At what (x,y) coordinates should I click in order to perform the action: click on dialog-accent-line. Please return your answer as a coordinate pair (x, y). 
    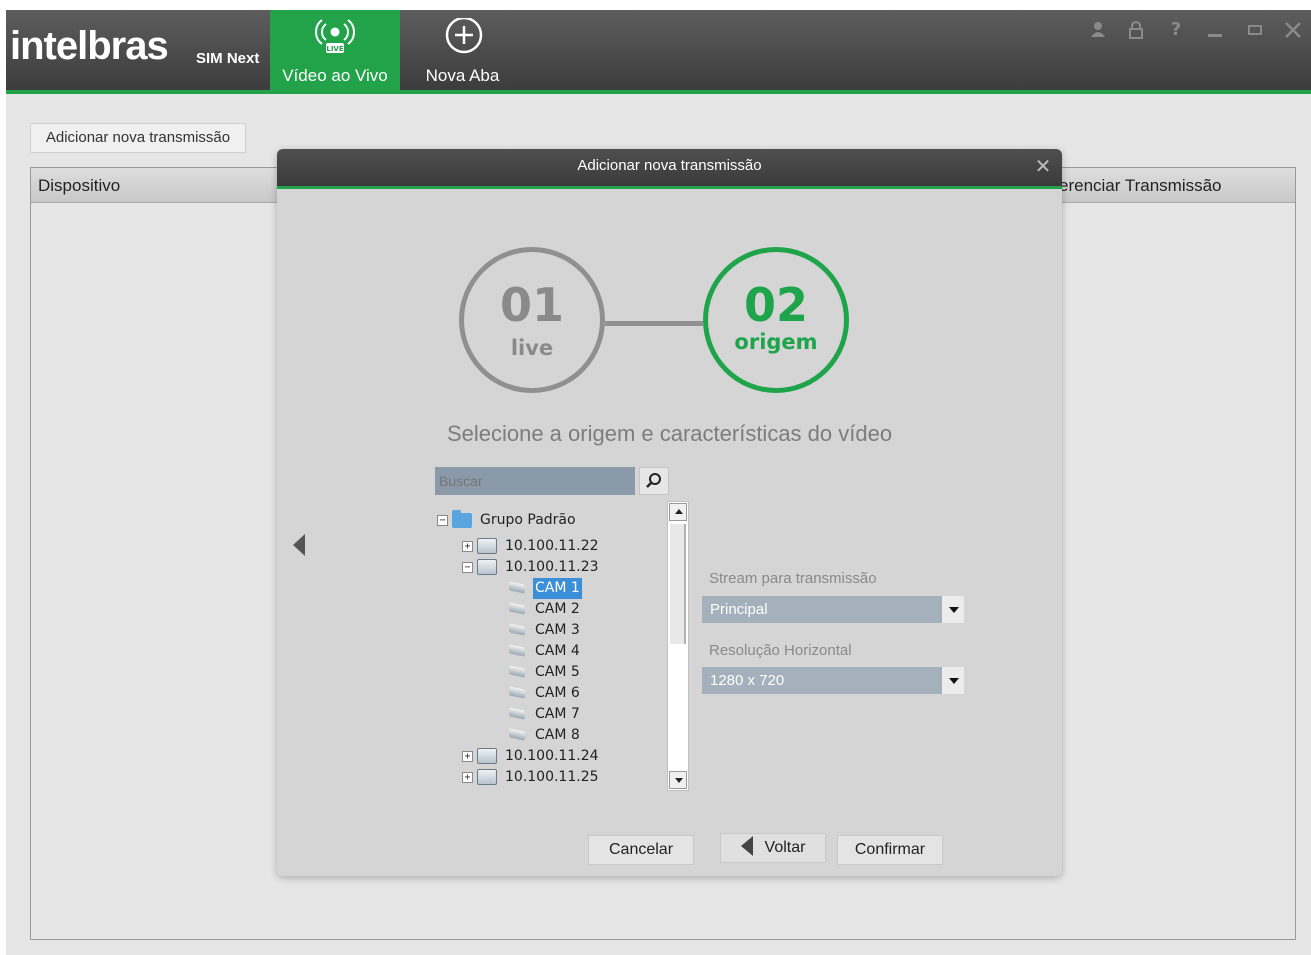
    Looking at the image, I should click on (669, 187).